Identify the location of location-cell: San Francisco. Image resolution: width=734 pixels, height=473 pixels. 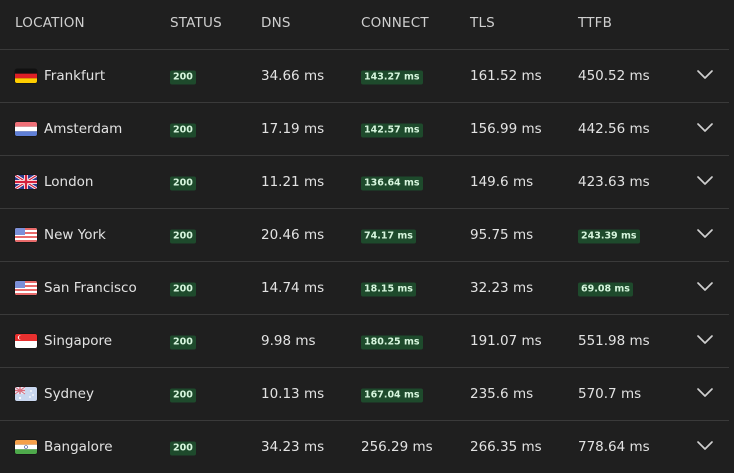
(76, 288).